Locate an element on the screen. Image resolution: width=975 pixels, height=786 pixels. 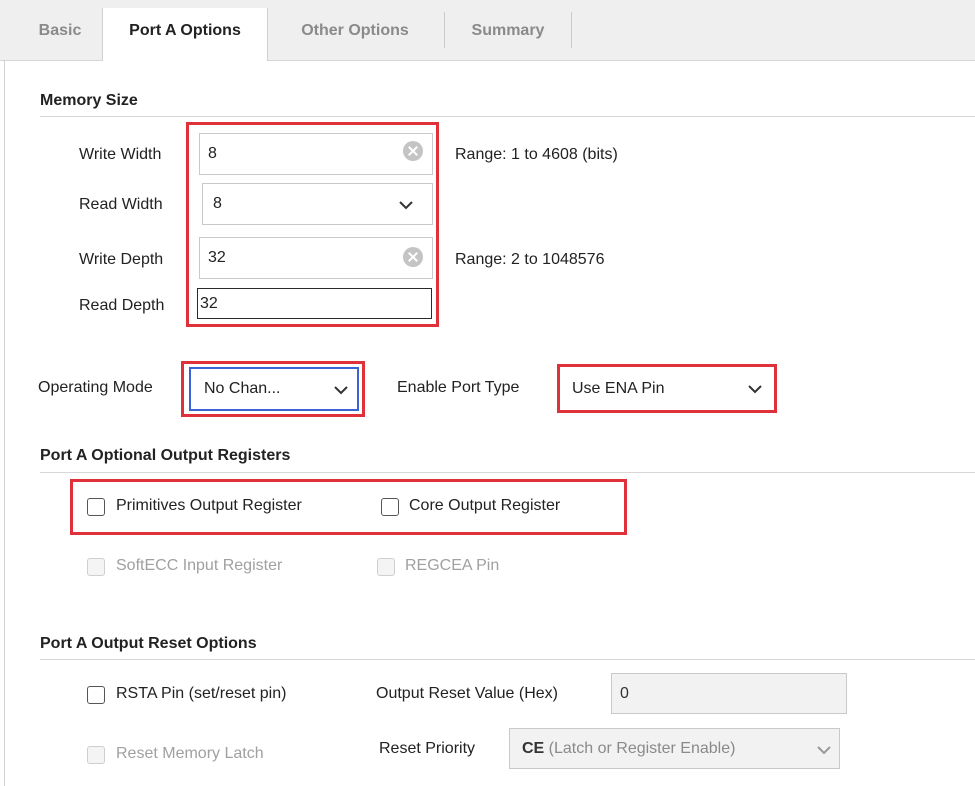
reset-priority-value: CE (Latch or Register Enable) is located at coordinates (628, 748).